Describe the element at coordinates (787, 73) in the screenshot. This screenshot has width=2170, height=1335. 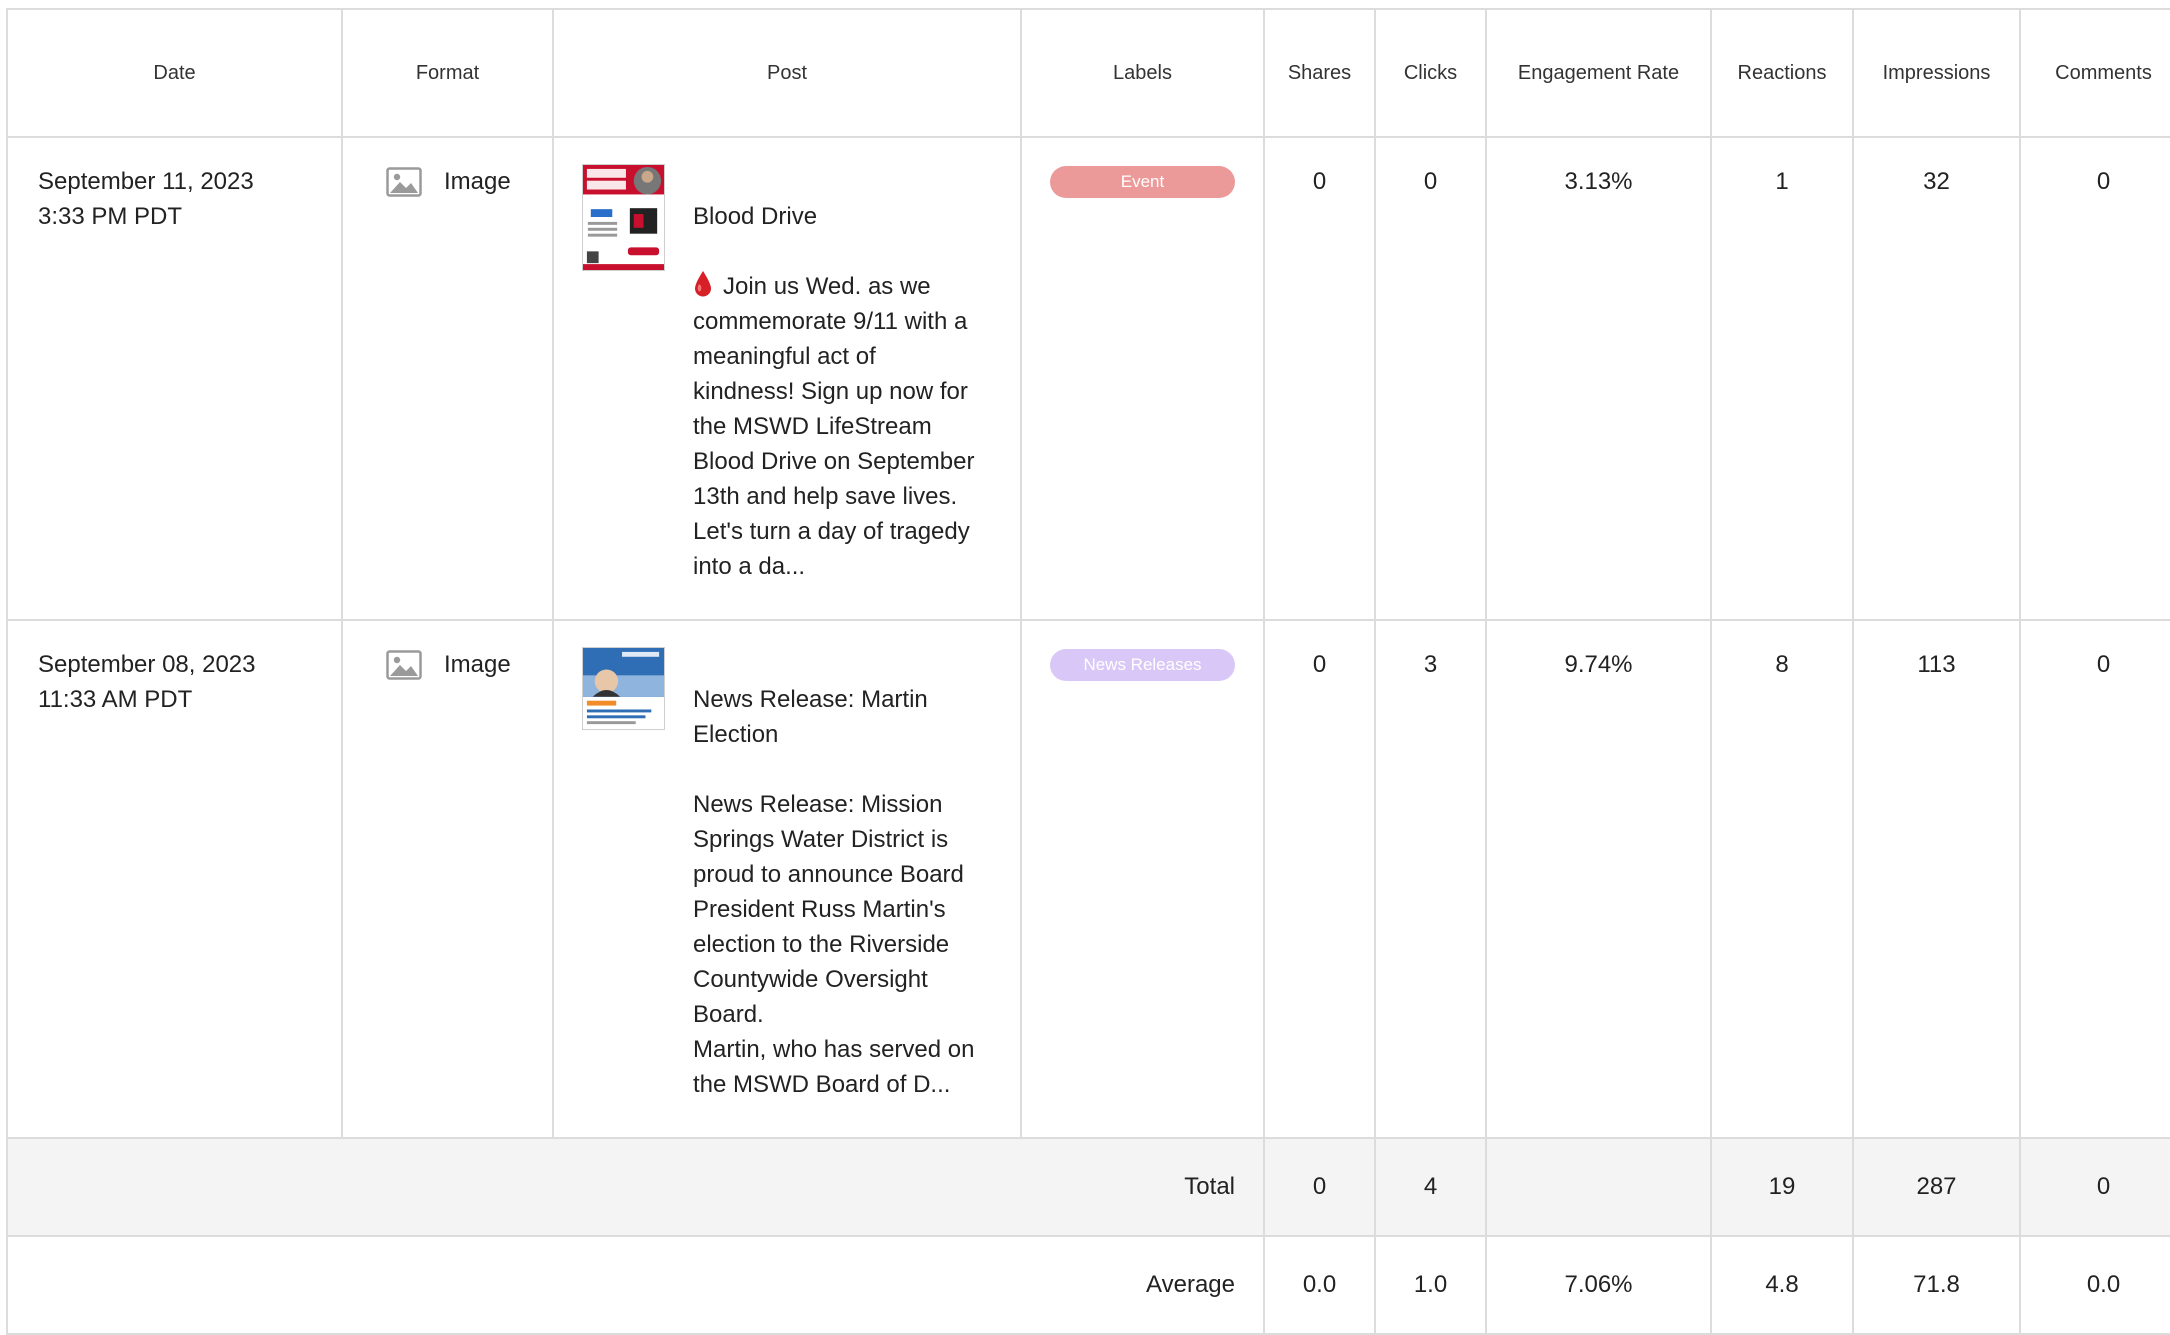
I see `column-header-post: Post` at that location.